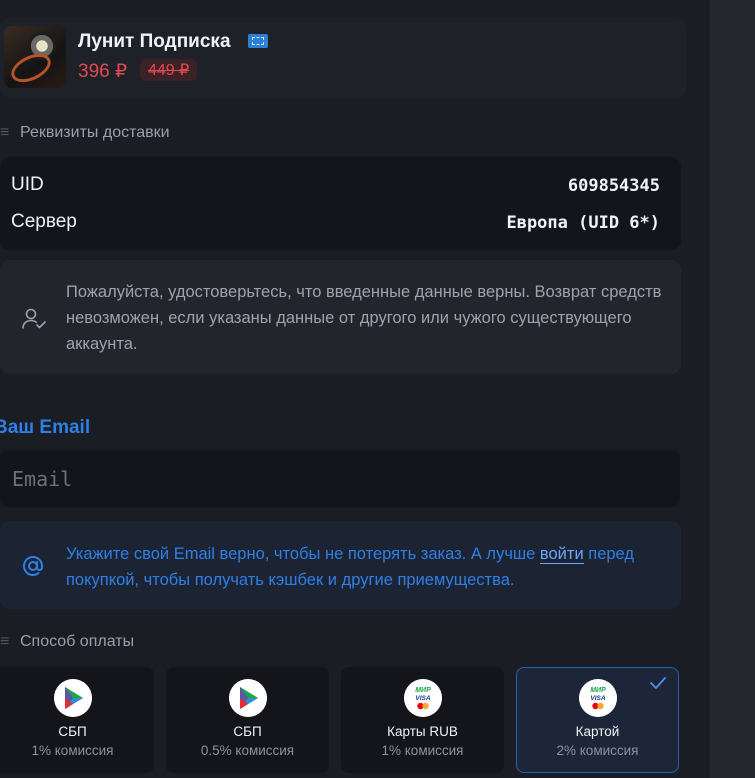  I want to click on check-icon, so click(658, 683).